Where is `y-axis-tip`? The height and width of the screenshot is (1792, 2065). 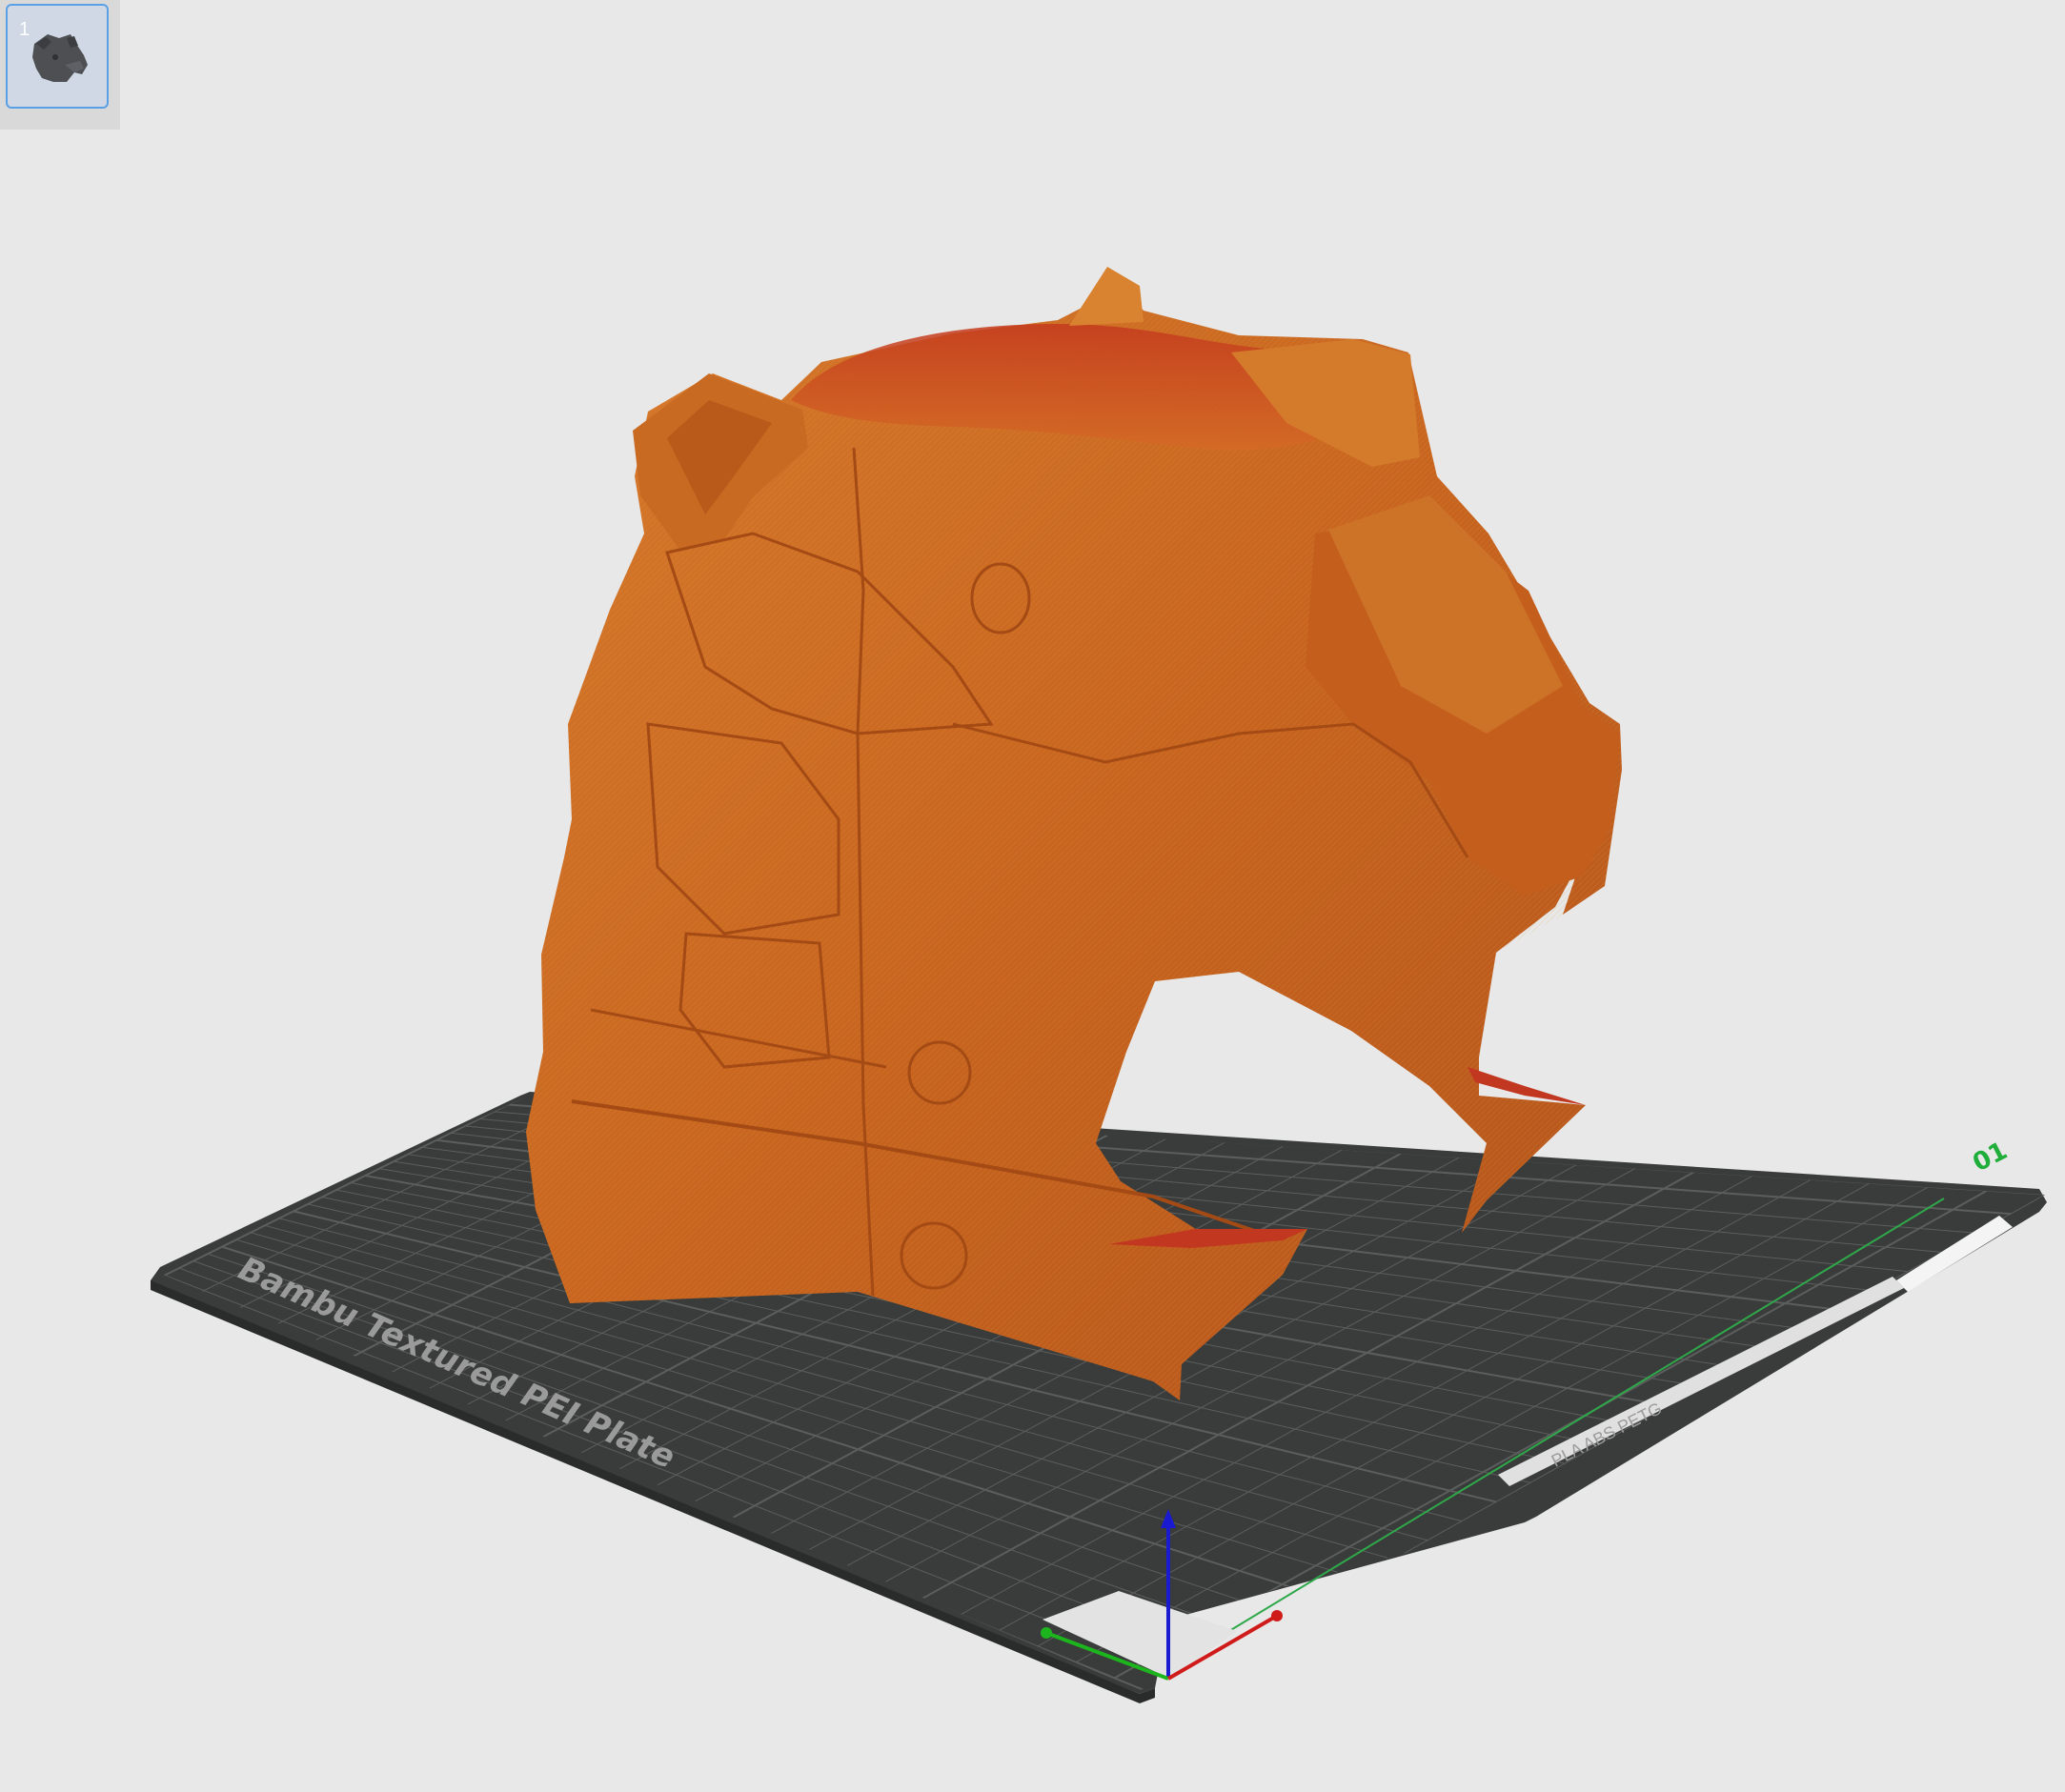
y-axis-tip is located at coordinates (1046, 1633).